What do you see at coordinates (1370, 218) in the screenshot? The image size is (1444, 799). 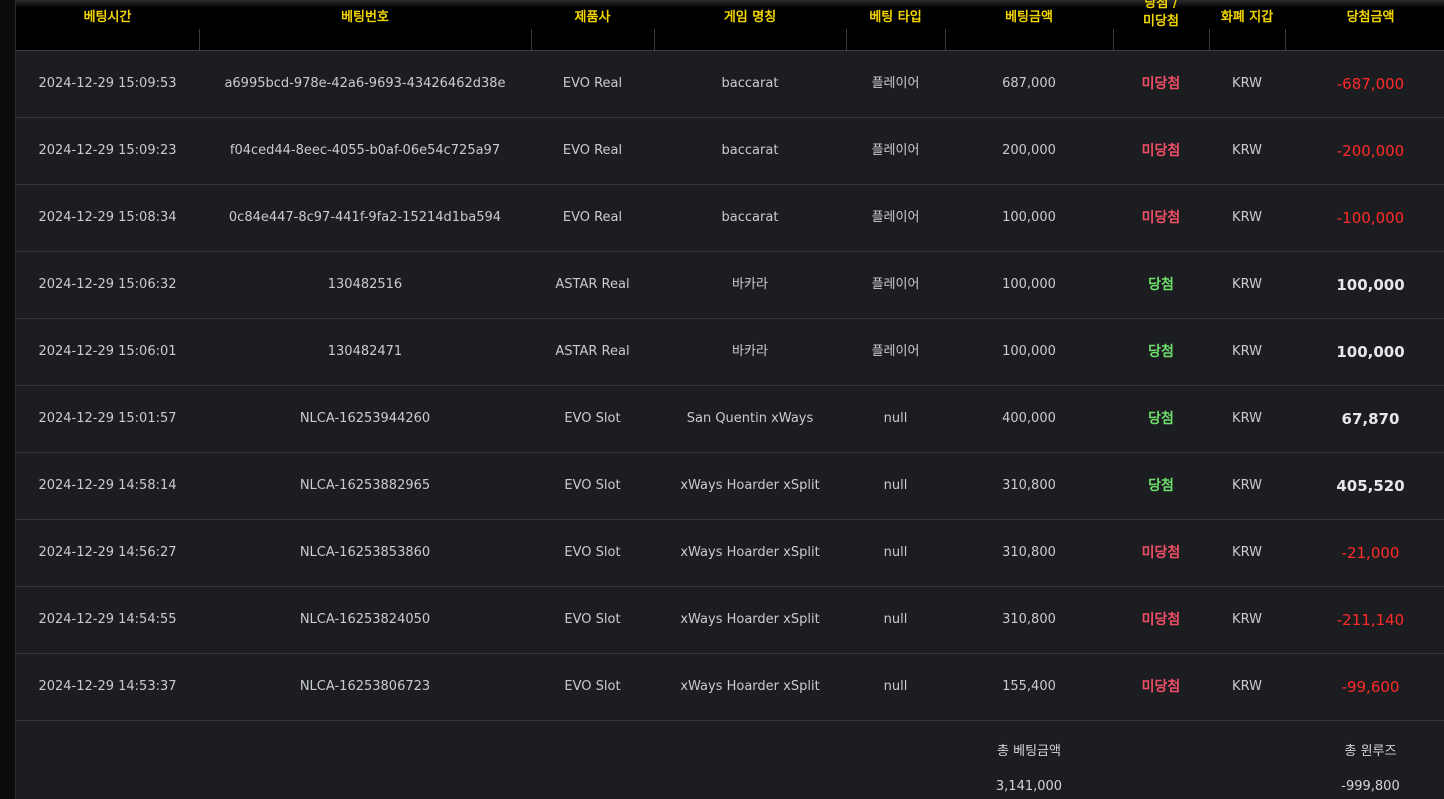 I see `cell-win-amount: -100,000` at bounding box center [1370, 218].